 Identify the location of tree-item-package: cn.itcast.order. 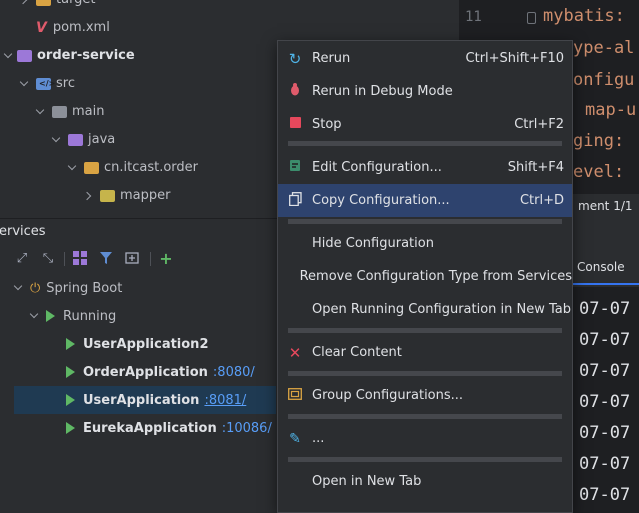
(139, 168).